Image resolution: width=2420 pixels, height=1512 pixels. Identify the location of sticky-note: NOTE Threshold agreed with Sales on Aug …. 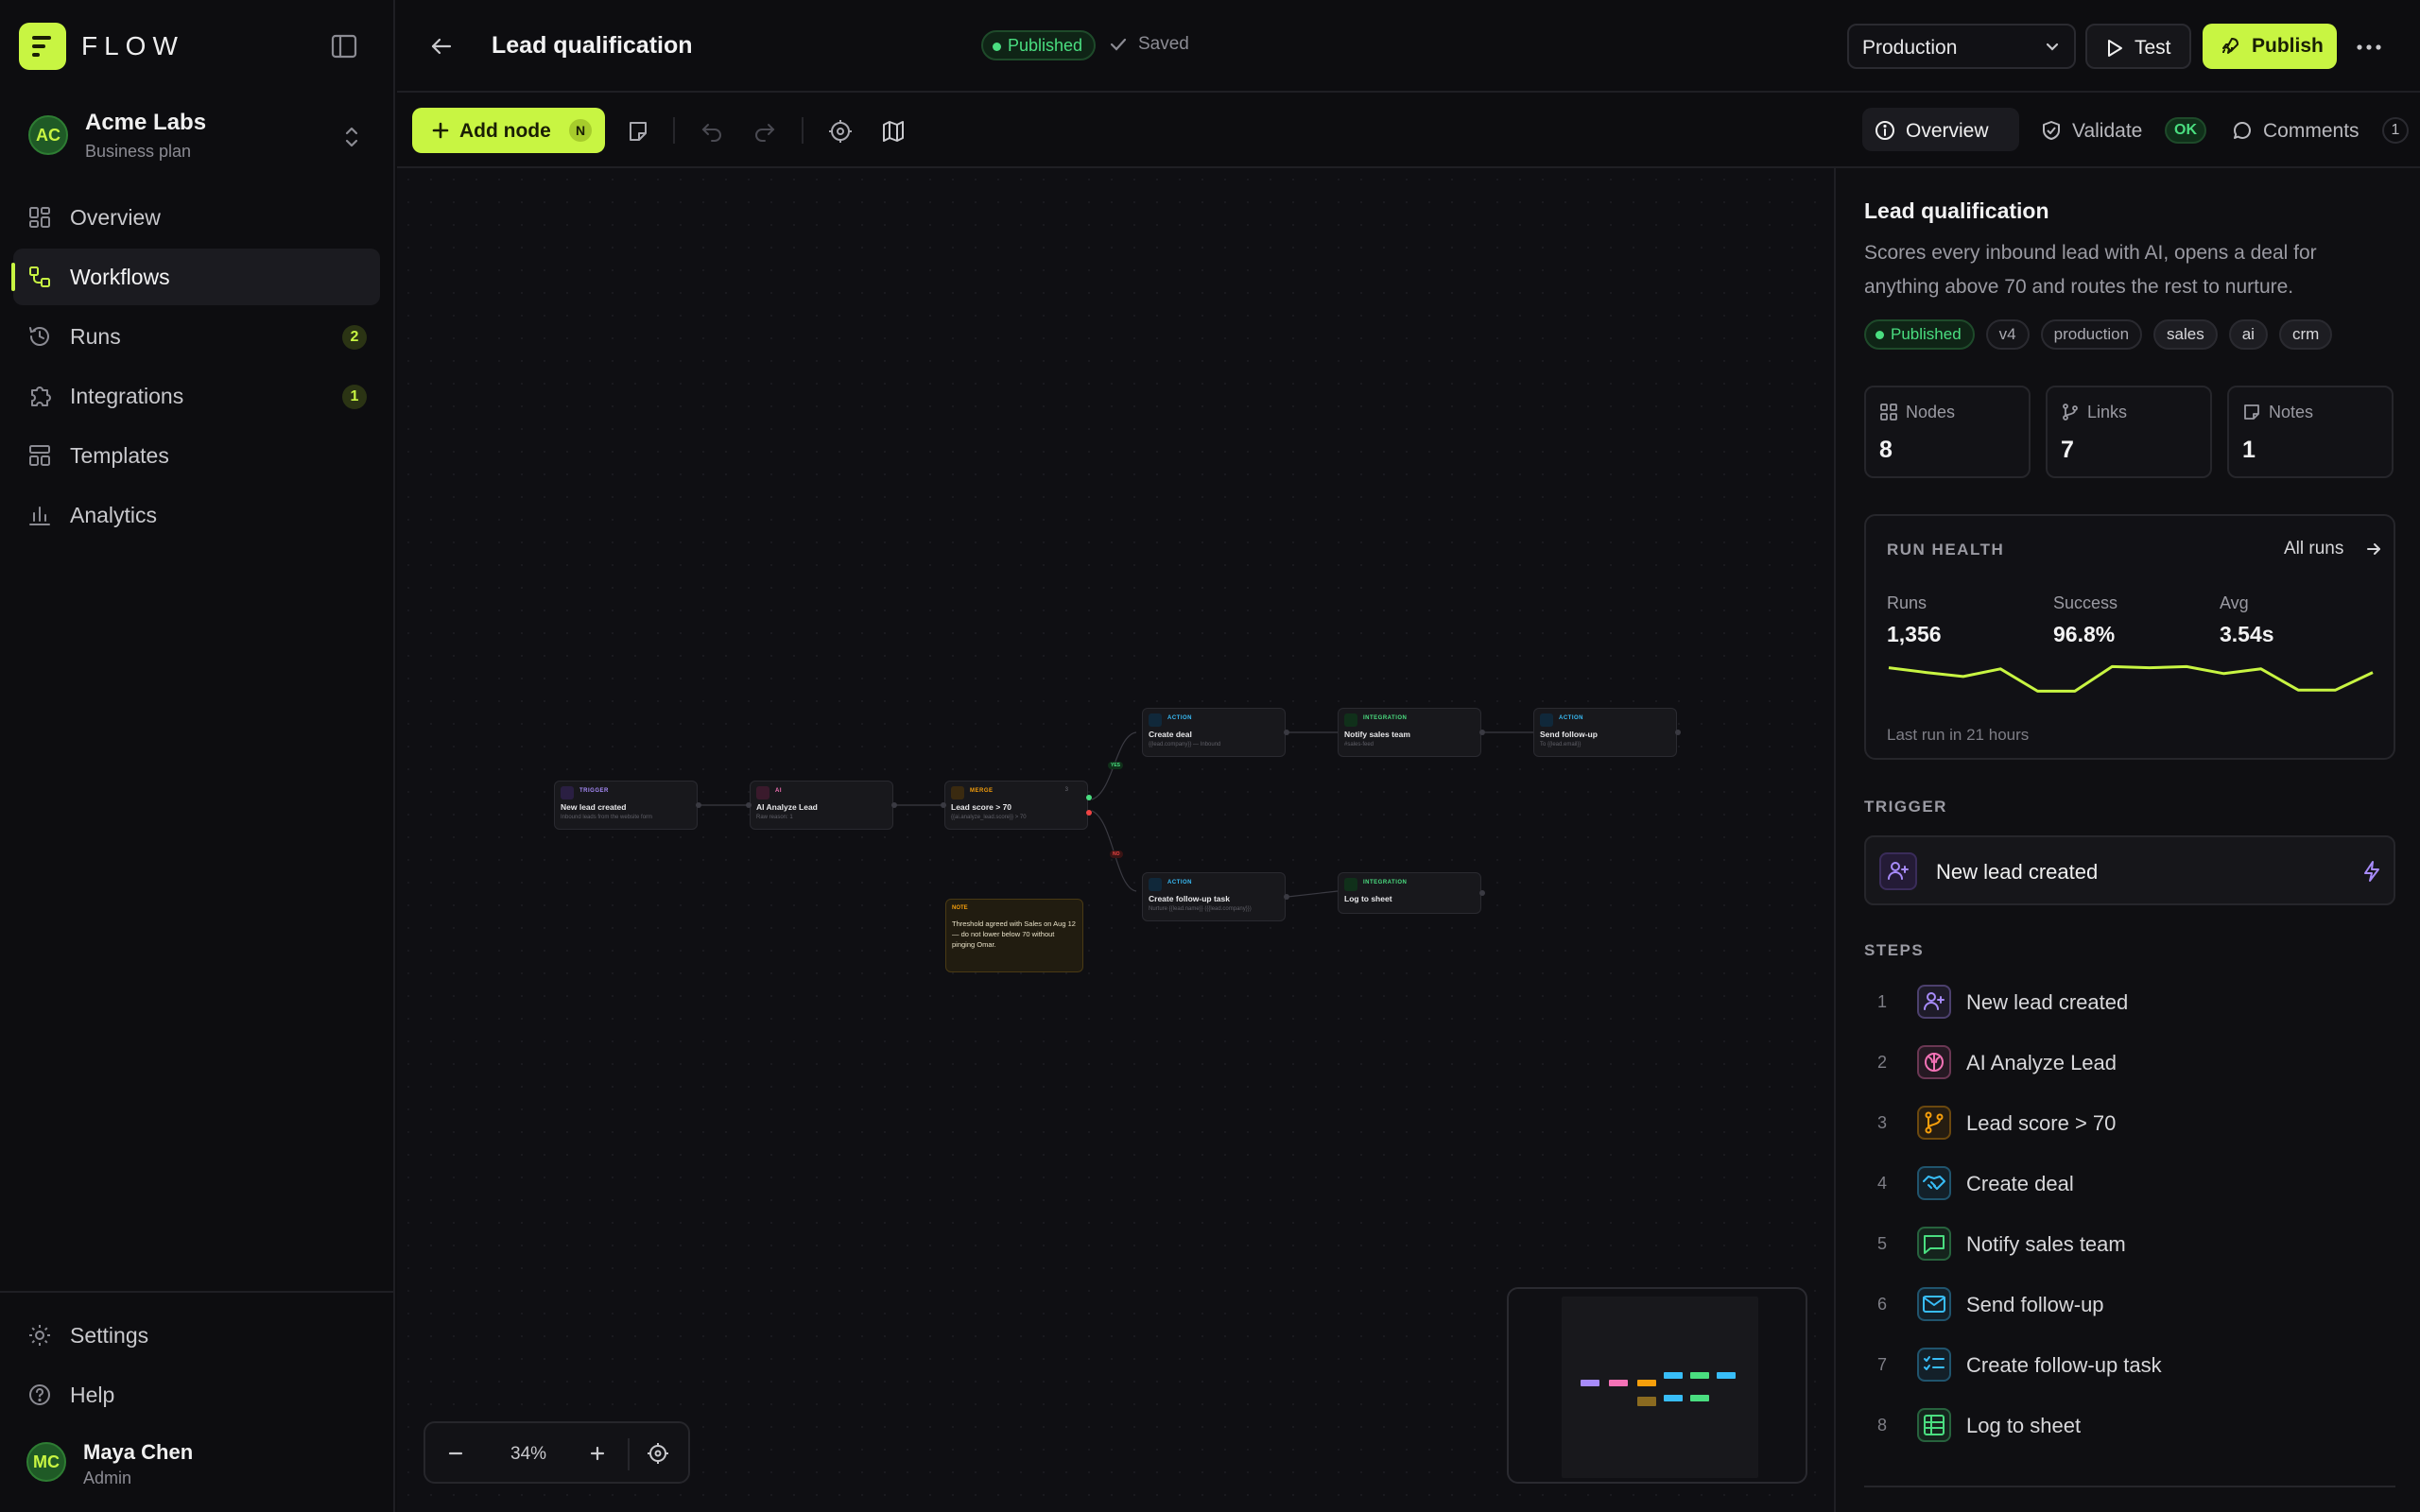
(1014, 935).